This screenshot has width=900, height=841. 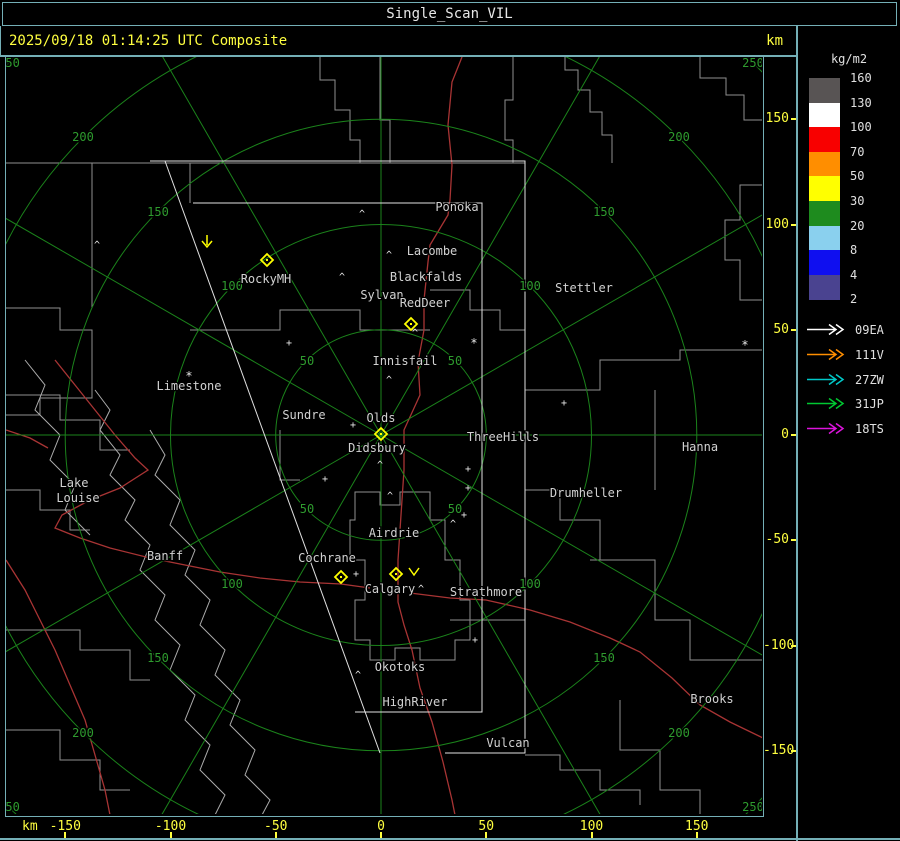 I want to click on legend-threshold-label: 160, so click(x=861, y=78).